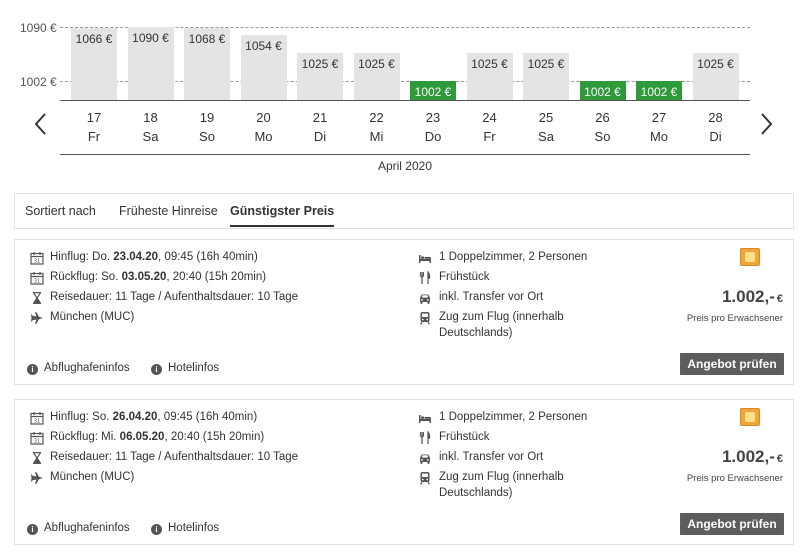  I want to click on sort-option-cheapest: Günstigster Preis, so click(282, 215).